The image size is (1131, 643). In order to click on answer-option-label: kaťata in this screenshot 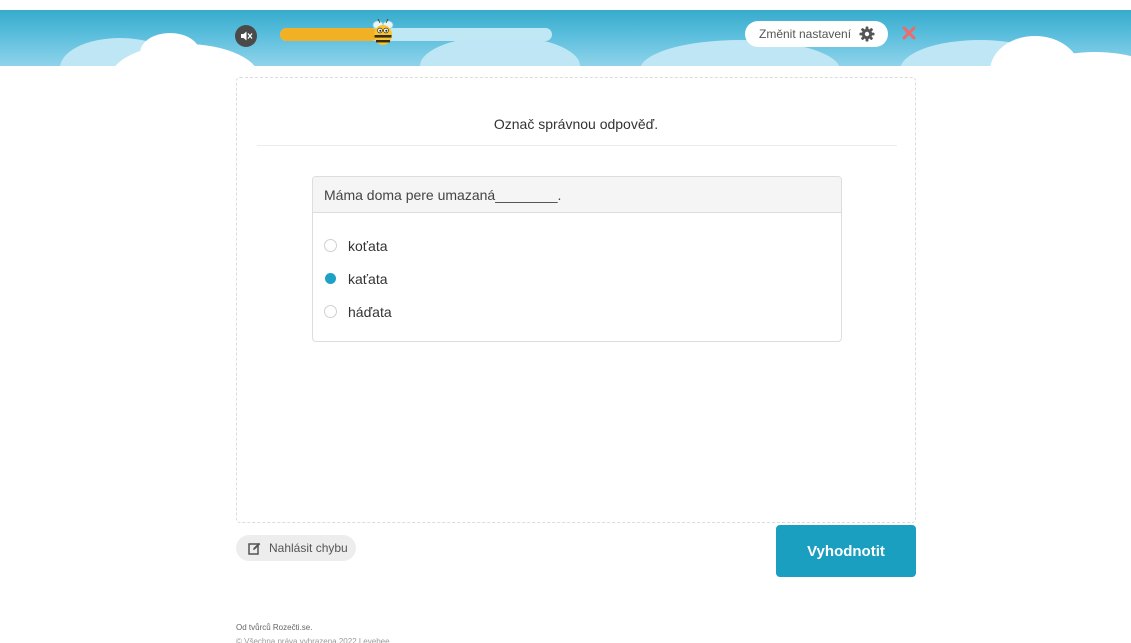, I will do `click(368, 278)`.